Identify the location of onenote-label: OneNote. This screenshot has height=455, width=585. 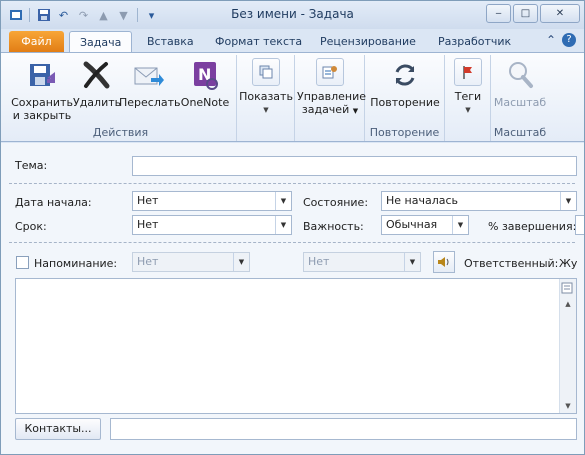
(205, 102).